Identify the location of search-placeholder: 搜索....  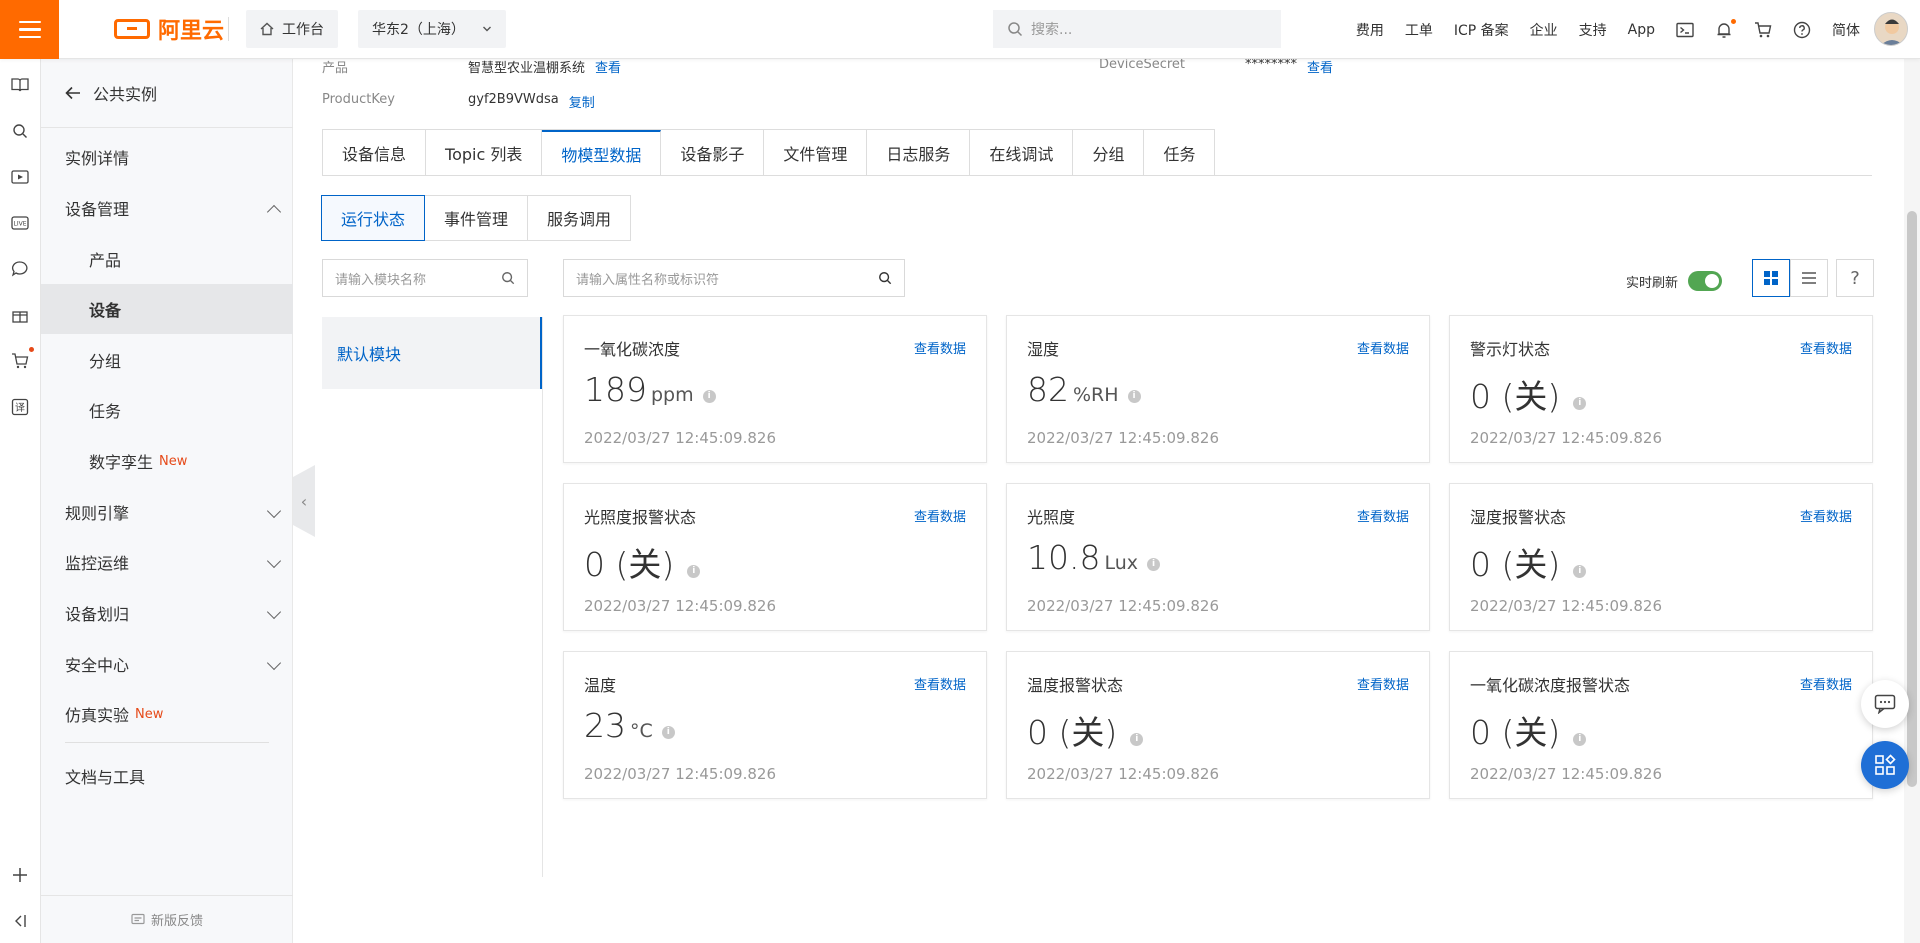
(1052, 30).